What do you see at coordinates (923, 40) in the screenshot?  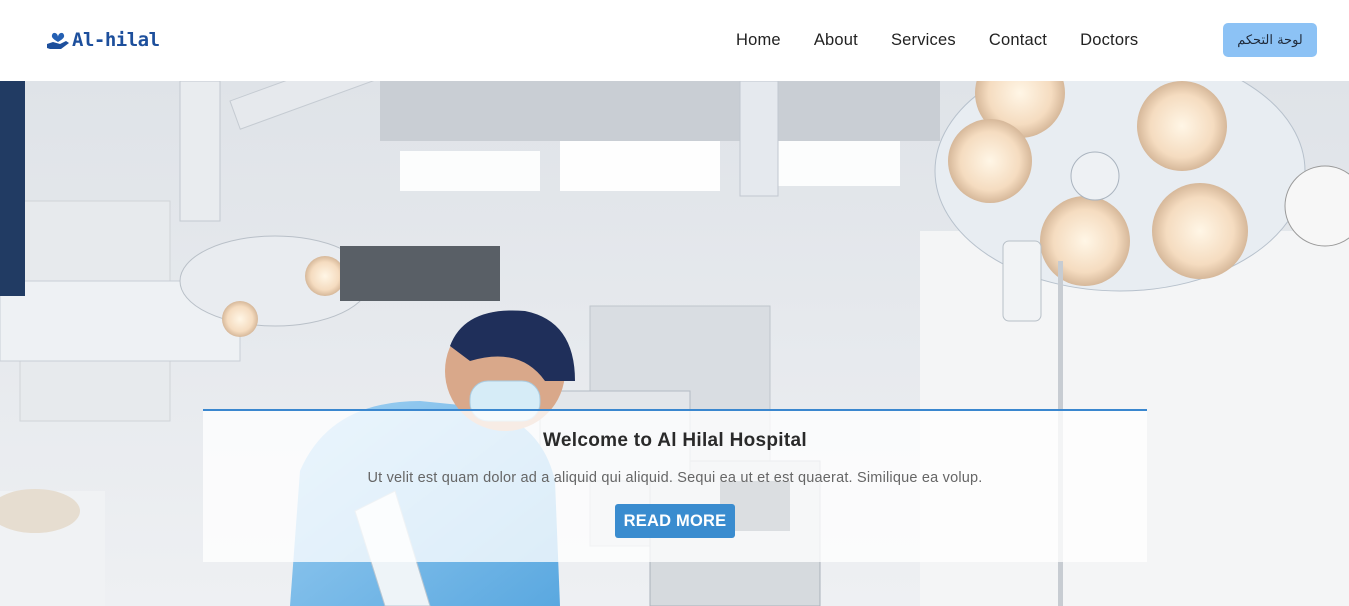 I see `nav-link-services: Services` at bounding box center [923, 40].